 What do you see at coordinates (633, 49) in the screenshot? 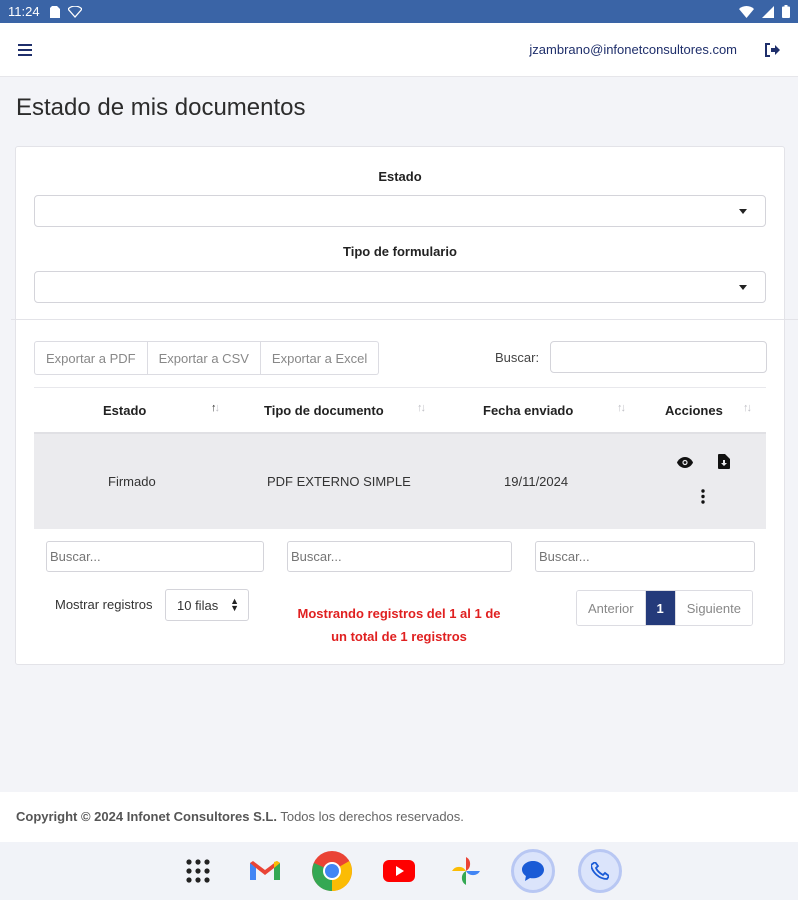
I see `user-email: jzambrano@infonetconsultores.com` at bounding box center [633, 49].